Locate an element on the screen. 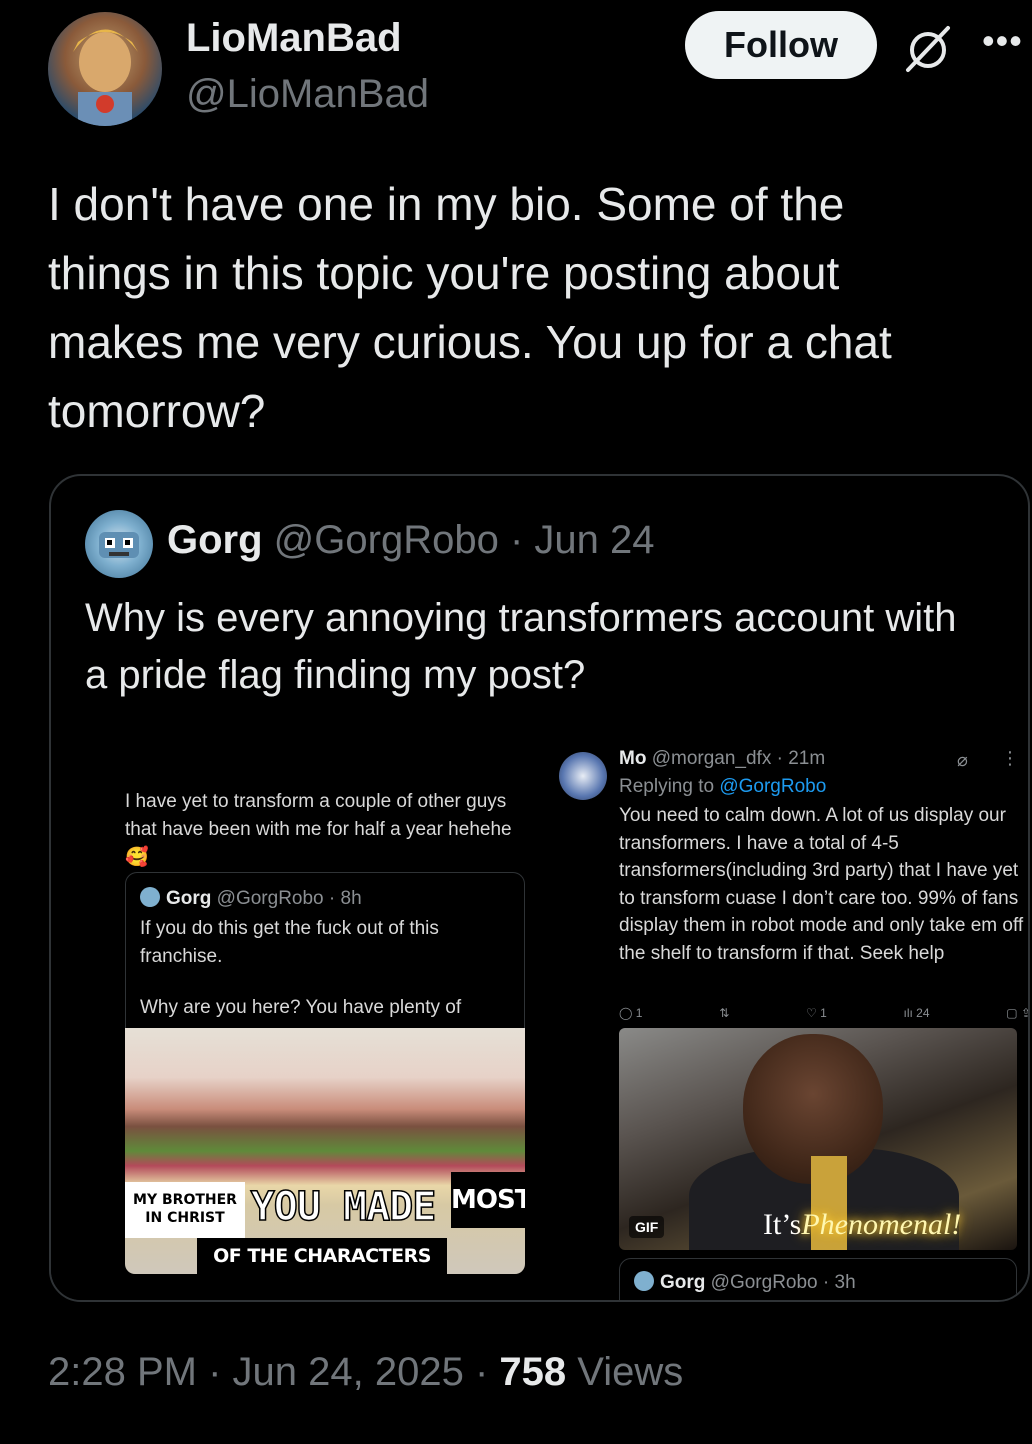  meme-most-text: MOST is located at coordinates (488, 1200).